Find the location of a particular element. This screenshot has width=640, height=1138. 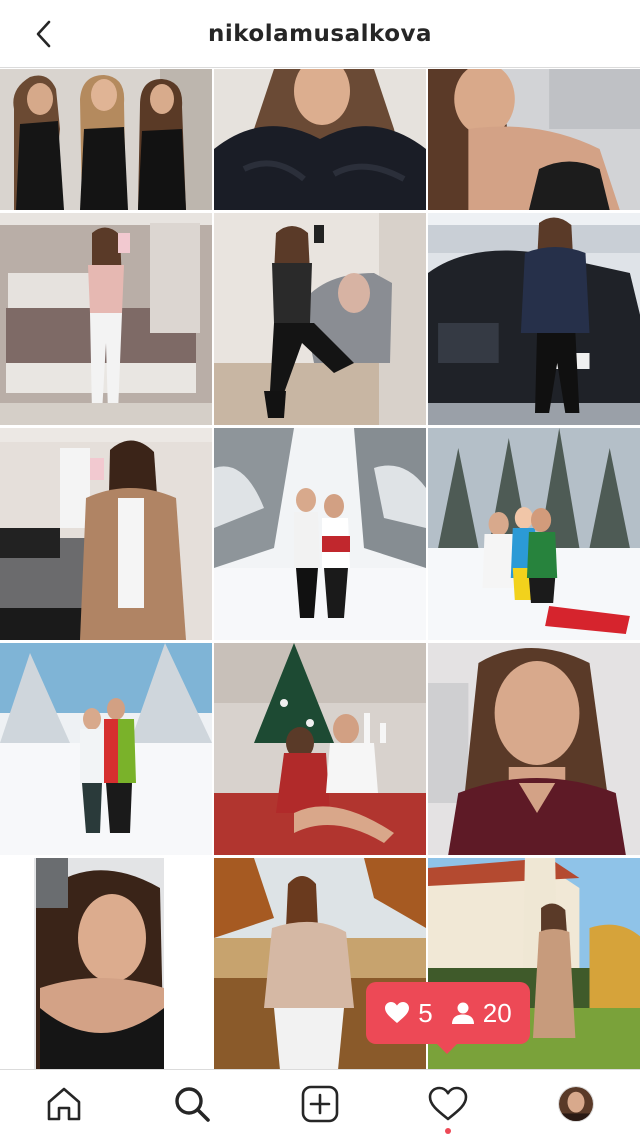

search-icon is located at coordinates (192, 1104).